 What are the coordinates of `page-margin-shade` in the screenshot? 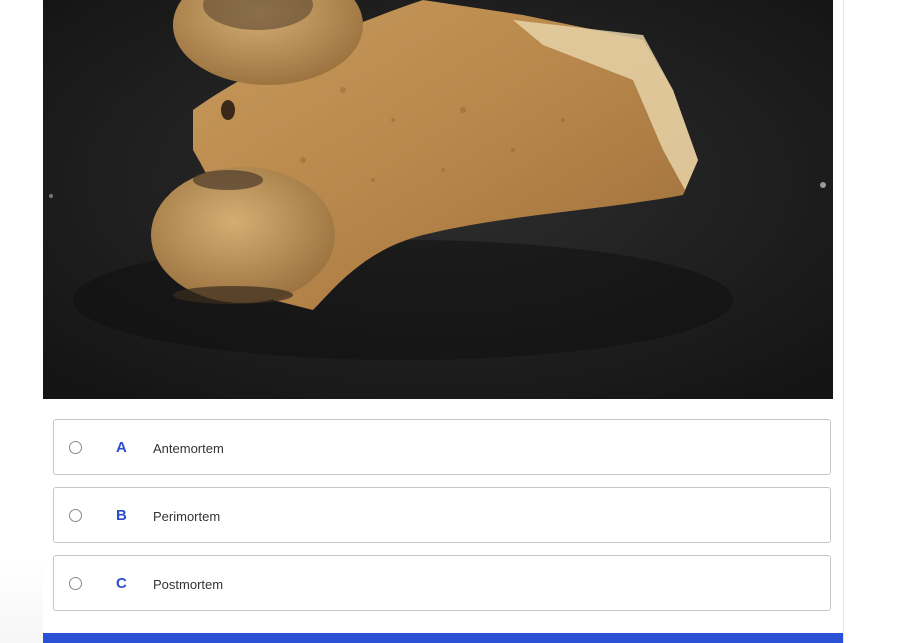 It's located at (21, 601).